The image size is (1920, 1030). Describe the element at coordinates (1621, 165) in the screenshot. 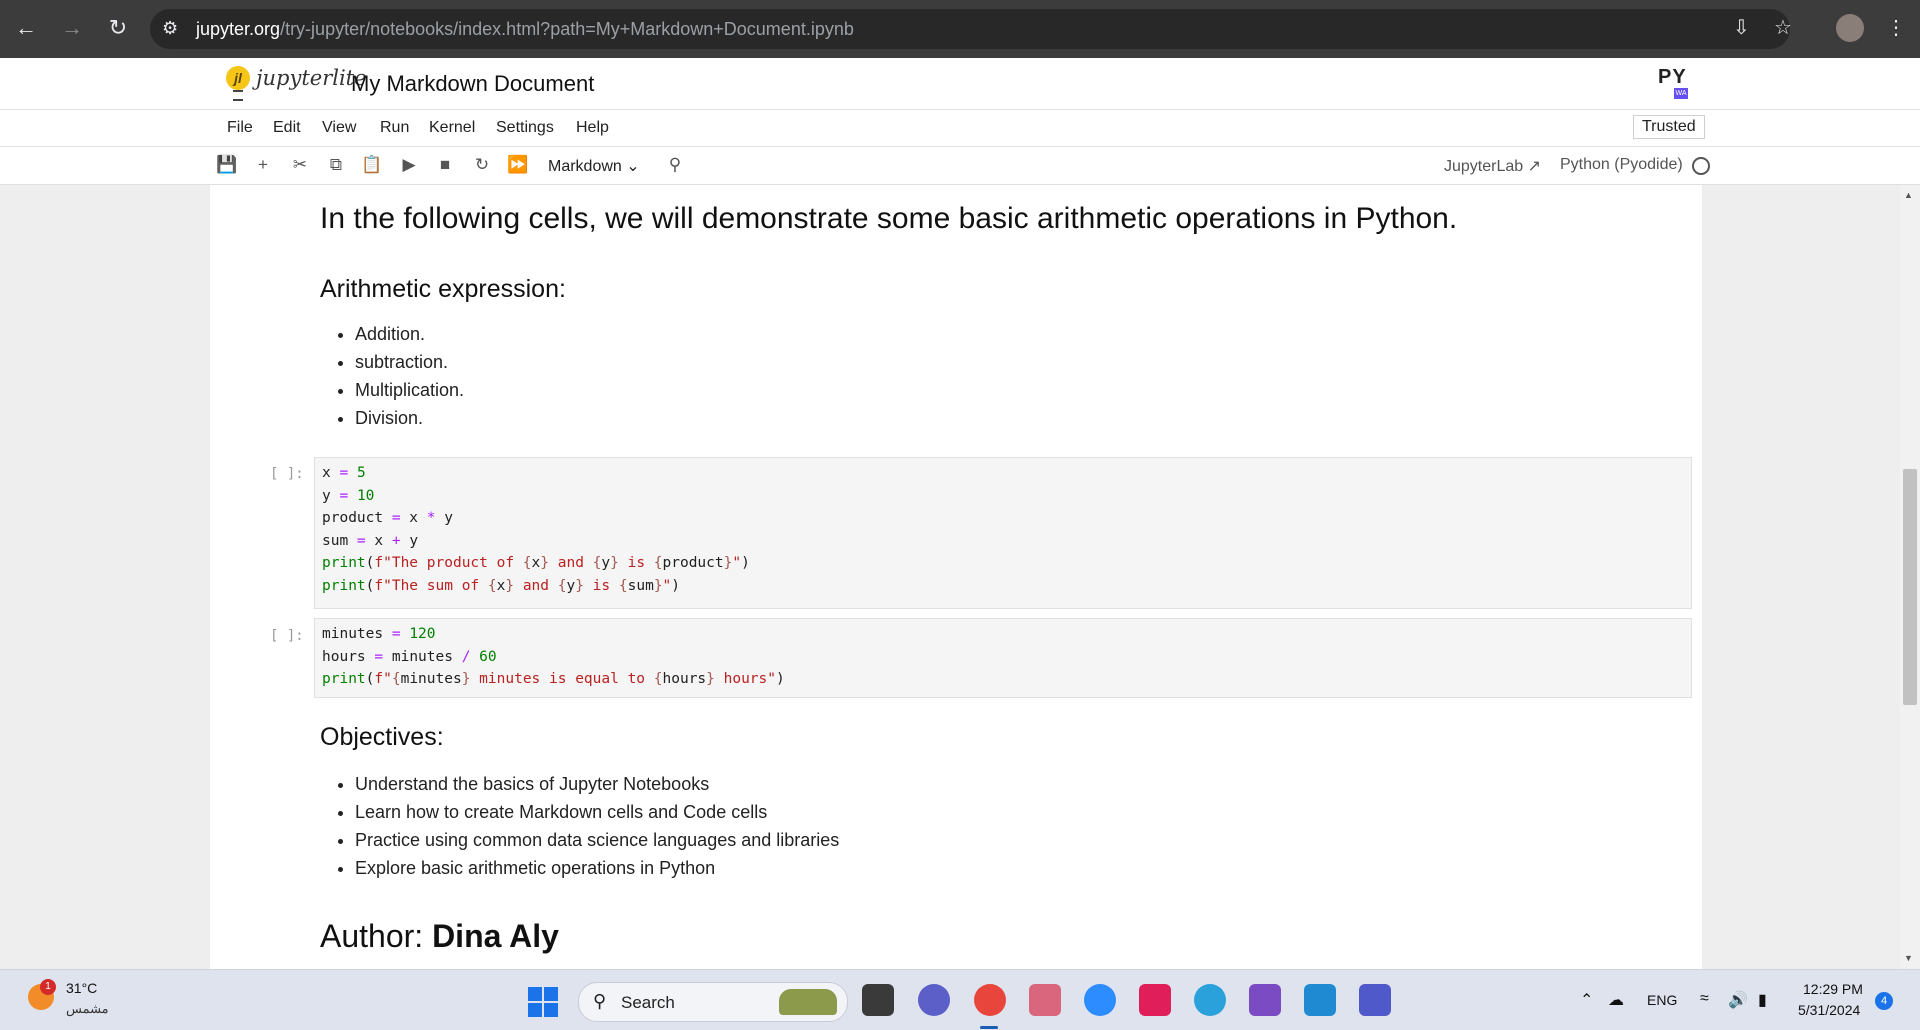

I see `kernel-name: Python (Pyodide)` at that location.